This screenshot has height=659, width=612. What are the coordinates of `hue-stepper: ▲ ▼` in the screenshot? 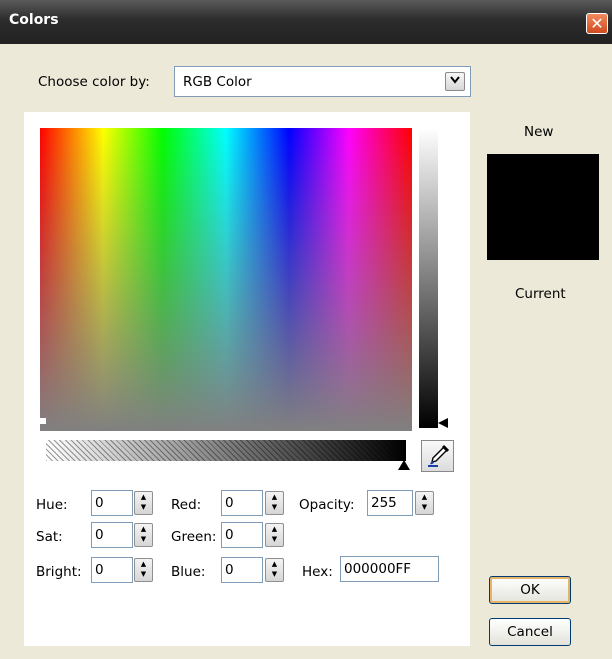 It's located at (143, 503).